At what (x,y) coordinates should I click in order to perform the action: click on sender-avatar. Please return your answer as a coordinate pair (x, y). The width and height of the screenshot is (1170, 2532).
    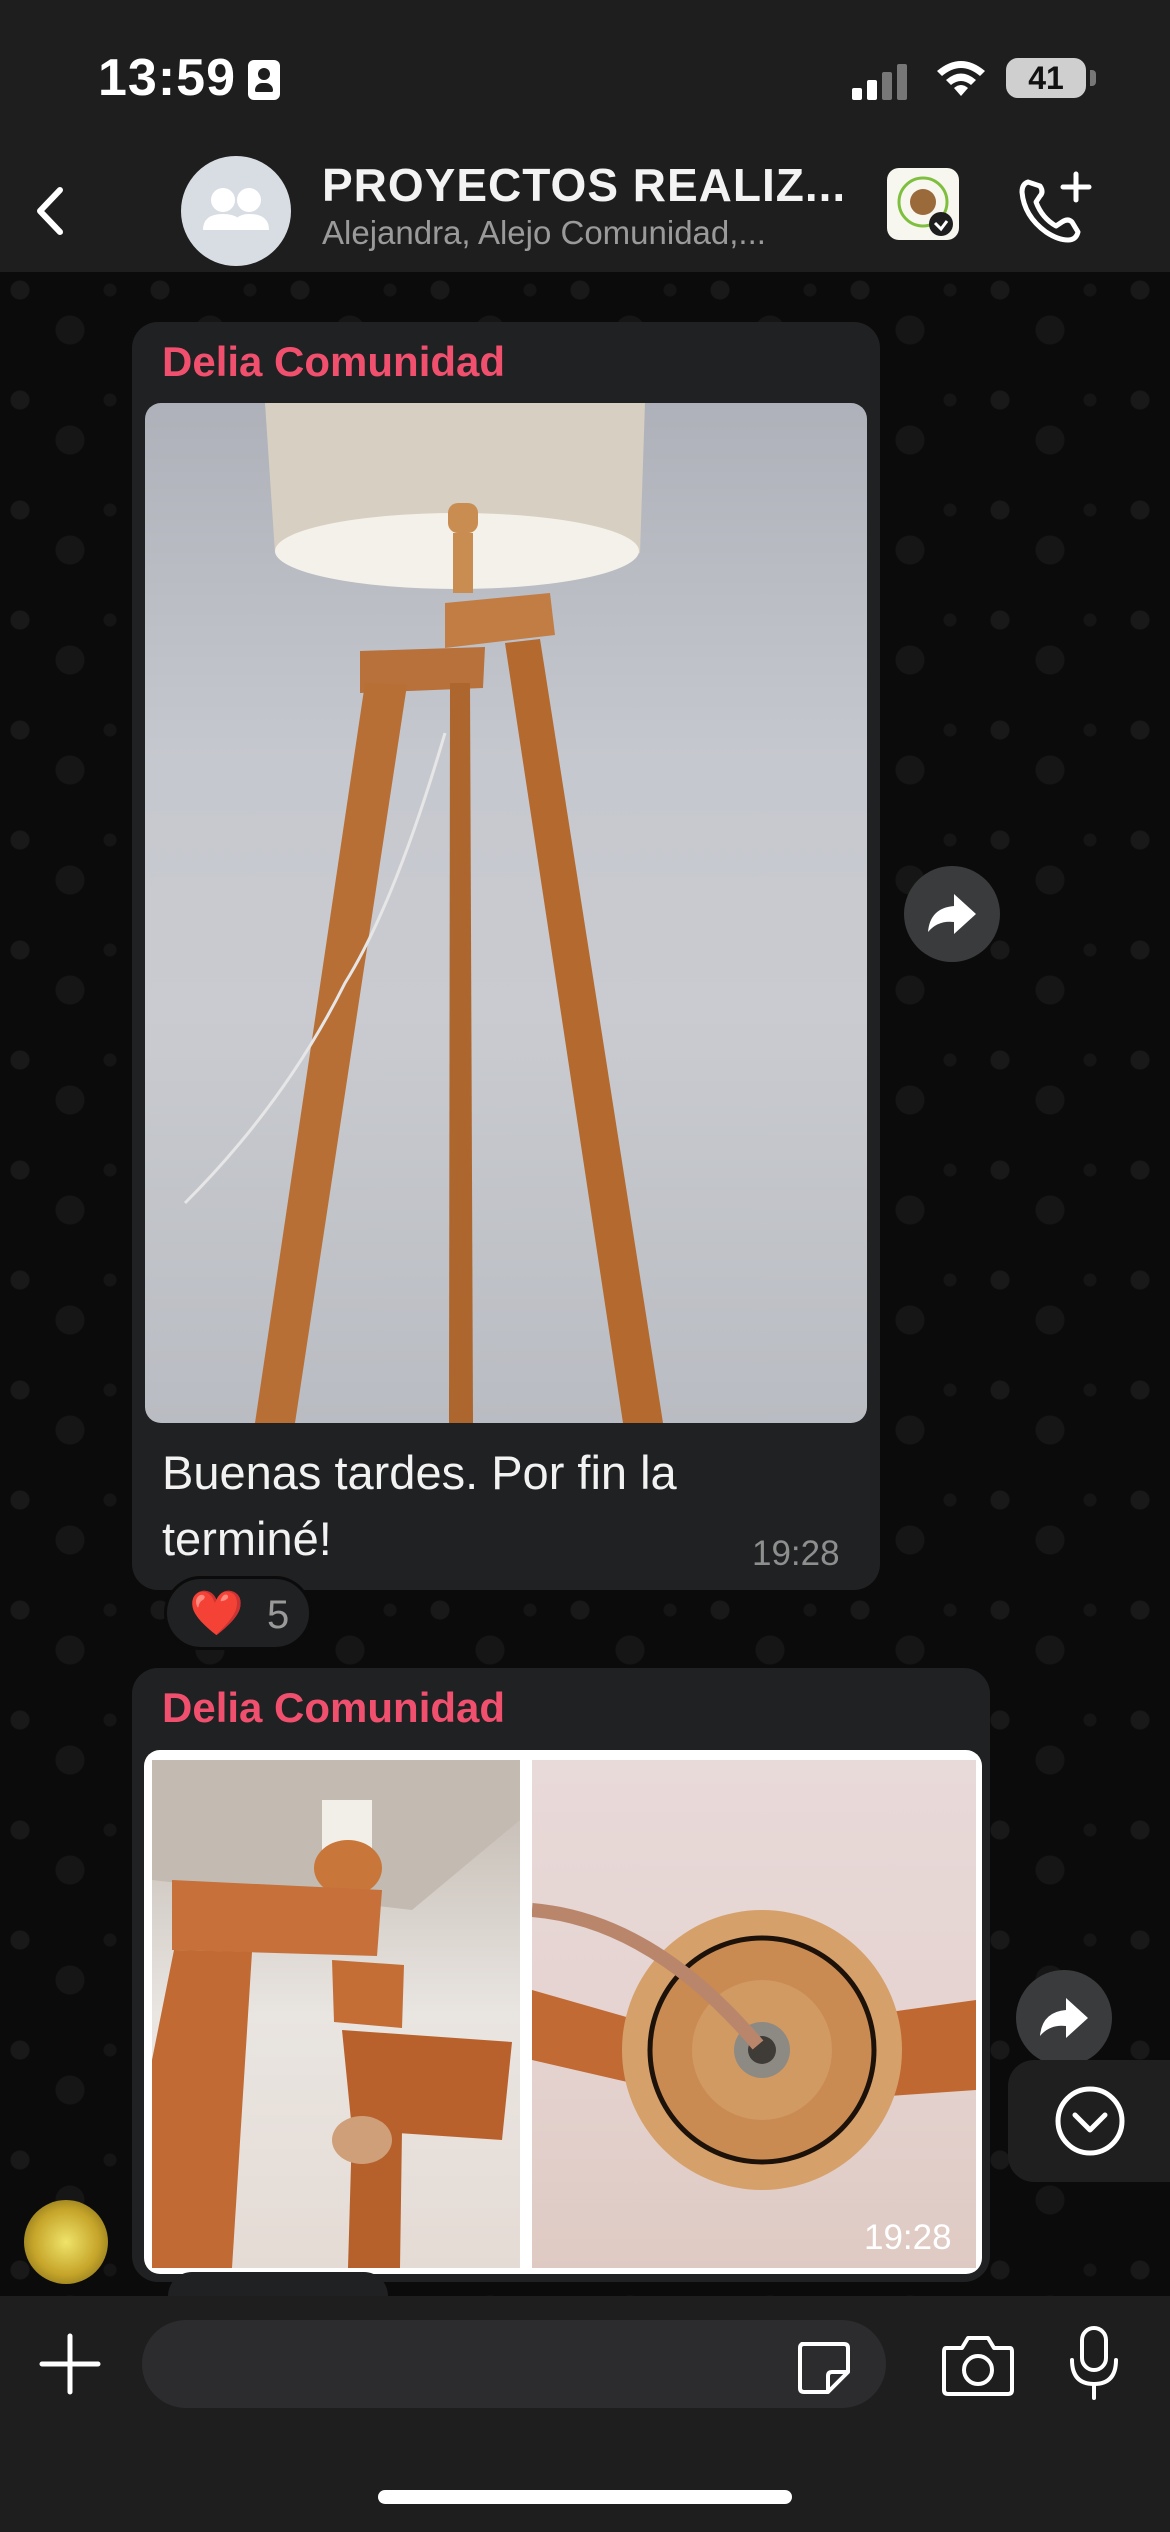
    Looking at the image, I should click on (66, 2242).